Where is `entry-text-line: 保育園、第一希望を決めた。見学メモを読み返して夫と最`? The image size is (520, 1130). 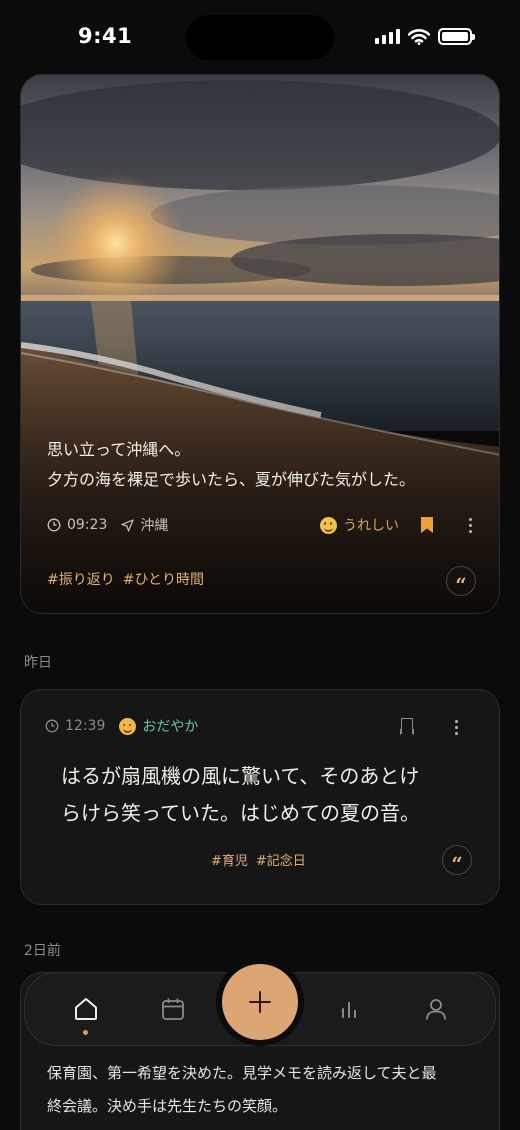
entry-text-line: 保育園、第一希望を決めた。見学メモを読み返して夫と最 is located at coordinates (242, 1073).